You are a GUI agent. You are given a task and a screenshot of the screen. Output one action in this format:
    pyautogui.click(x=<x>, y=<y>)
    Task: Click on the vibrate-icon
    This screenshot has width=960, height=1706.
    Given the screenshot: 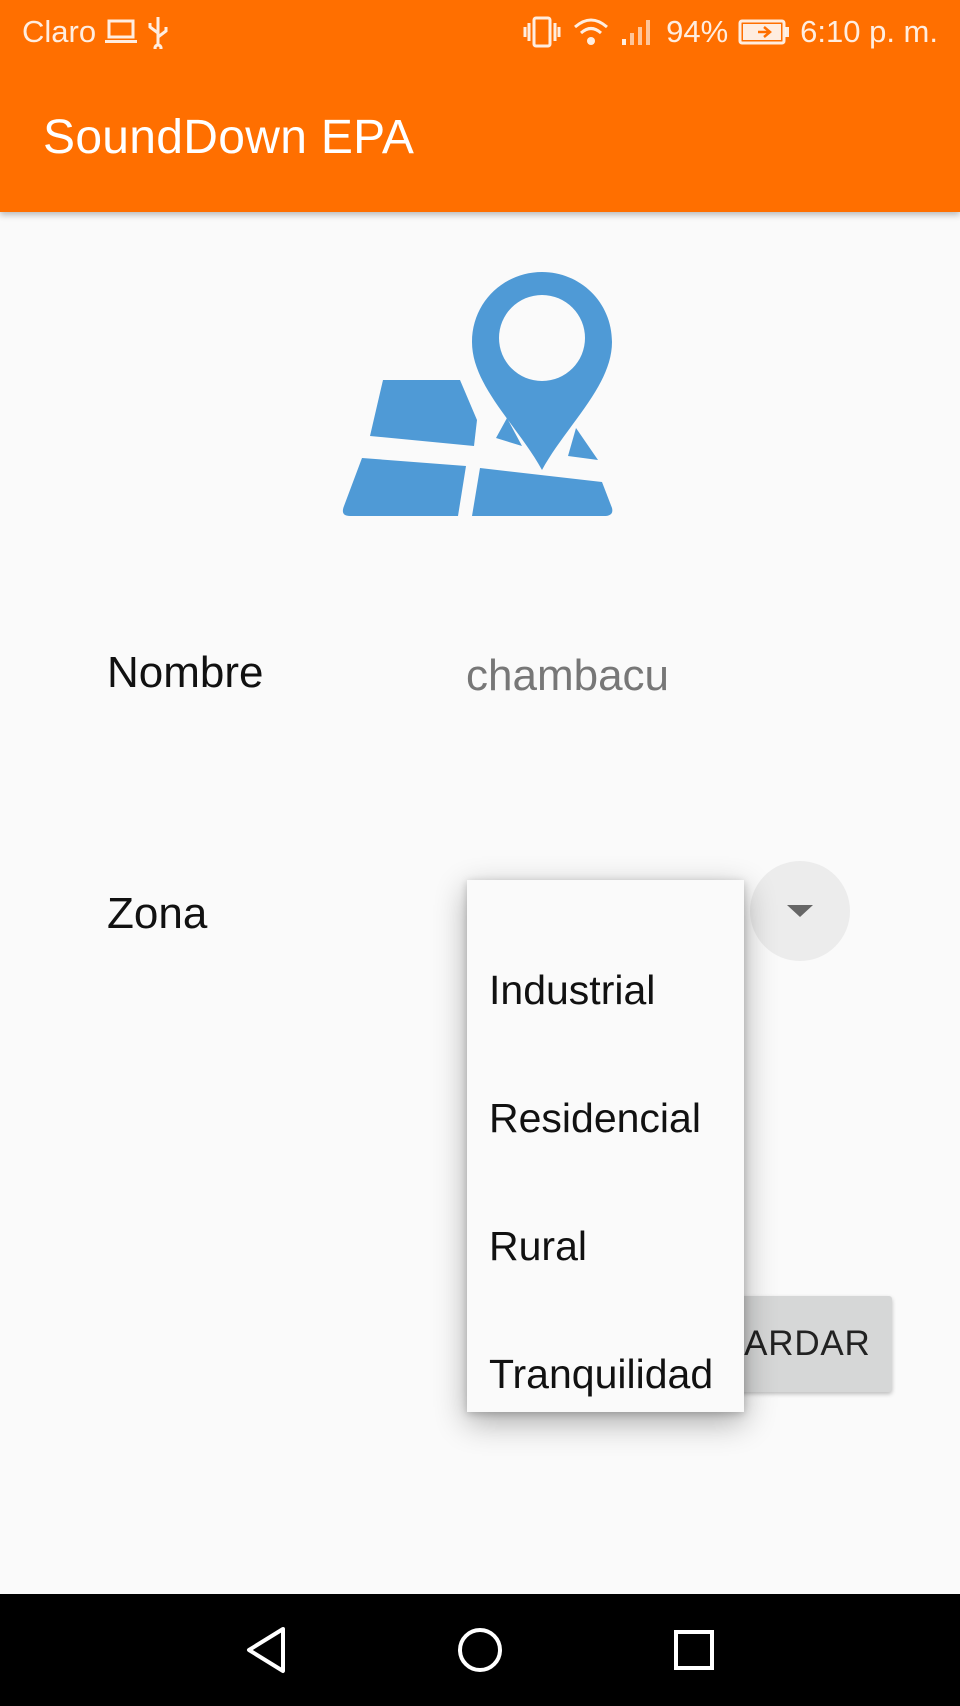 What is the action you would take?
    pyautogui.click(x=542, y=32)
    